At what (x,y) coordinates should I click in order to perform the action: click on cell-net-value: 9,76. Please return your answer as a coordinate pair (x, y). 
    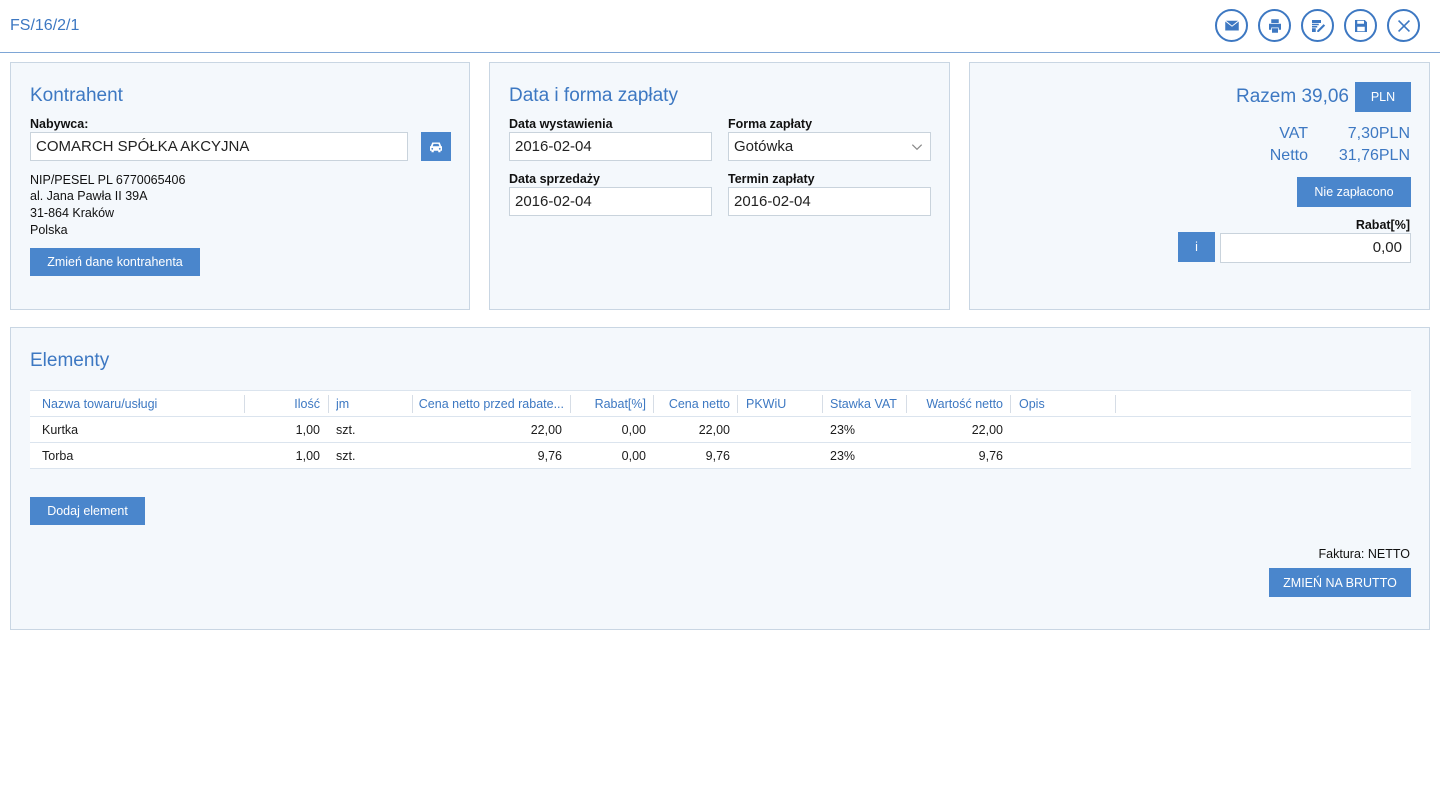
    Looking at the image, I should click on (990, 455).